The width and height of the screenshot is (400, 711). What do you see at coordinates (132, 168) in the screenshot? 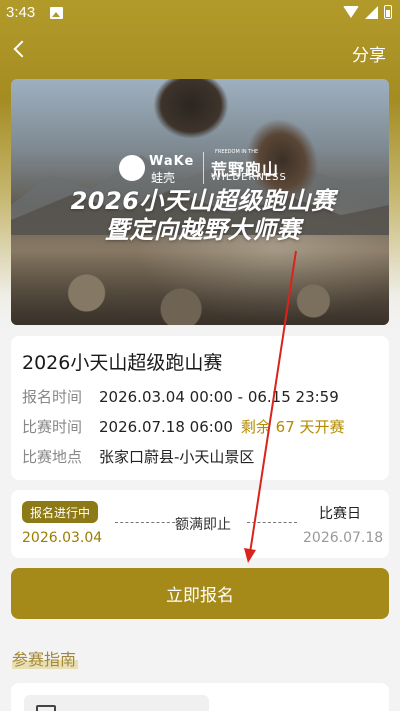
I see `wake-logo-icon` at bounding box center [132, 168].